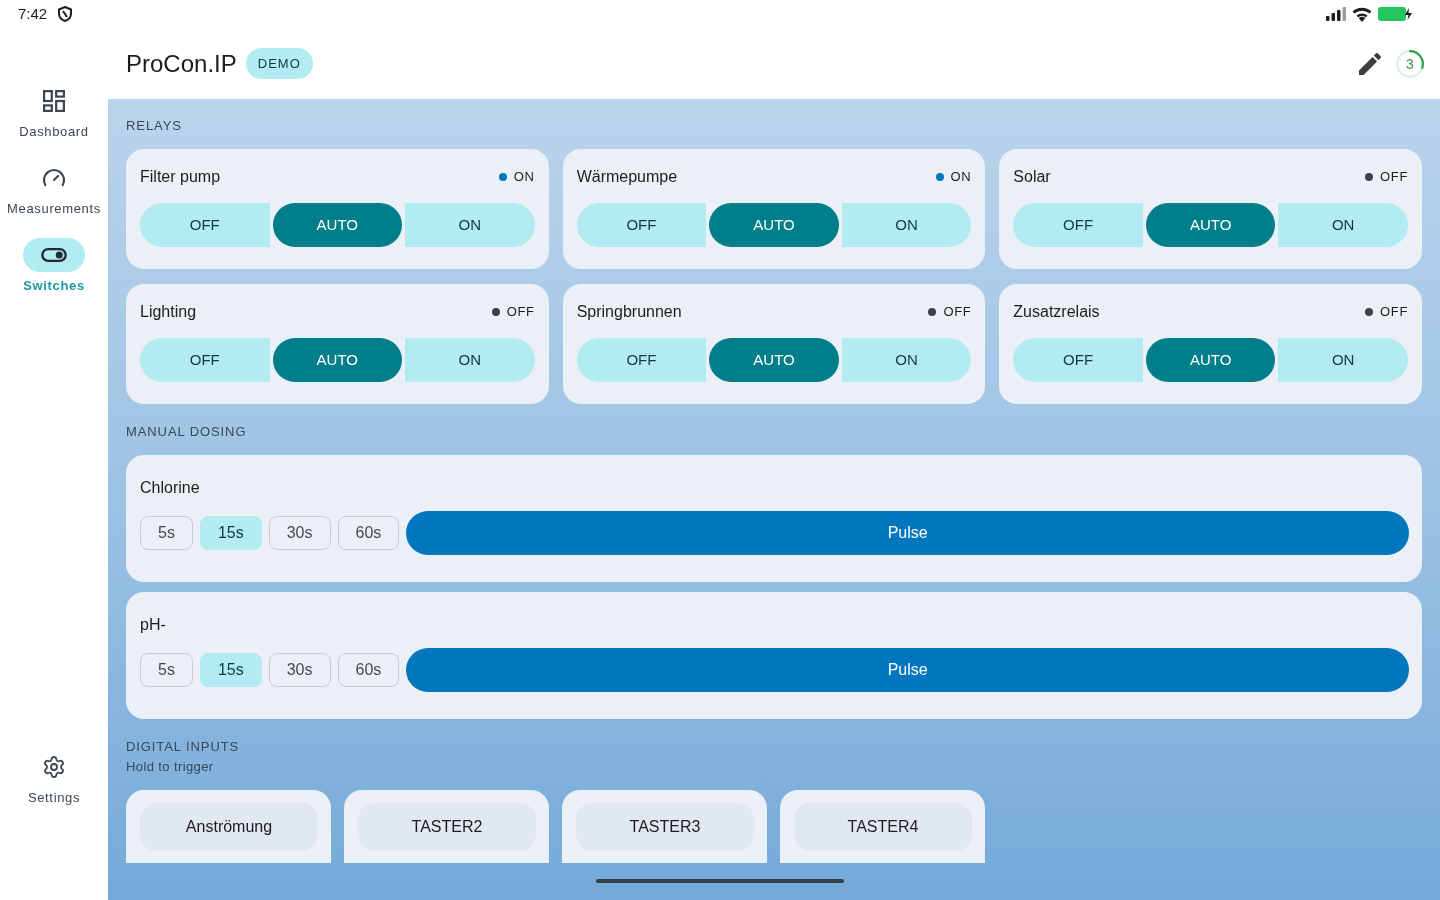  I want to click on trigger-button: TASTER4, so click(883, 827).